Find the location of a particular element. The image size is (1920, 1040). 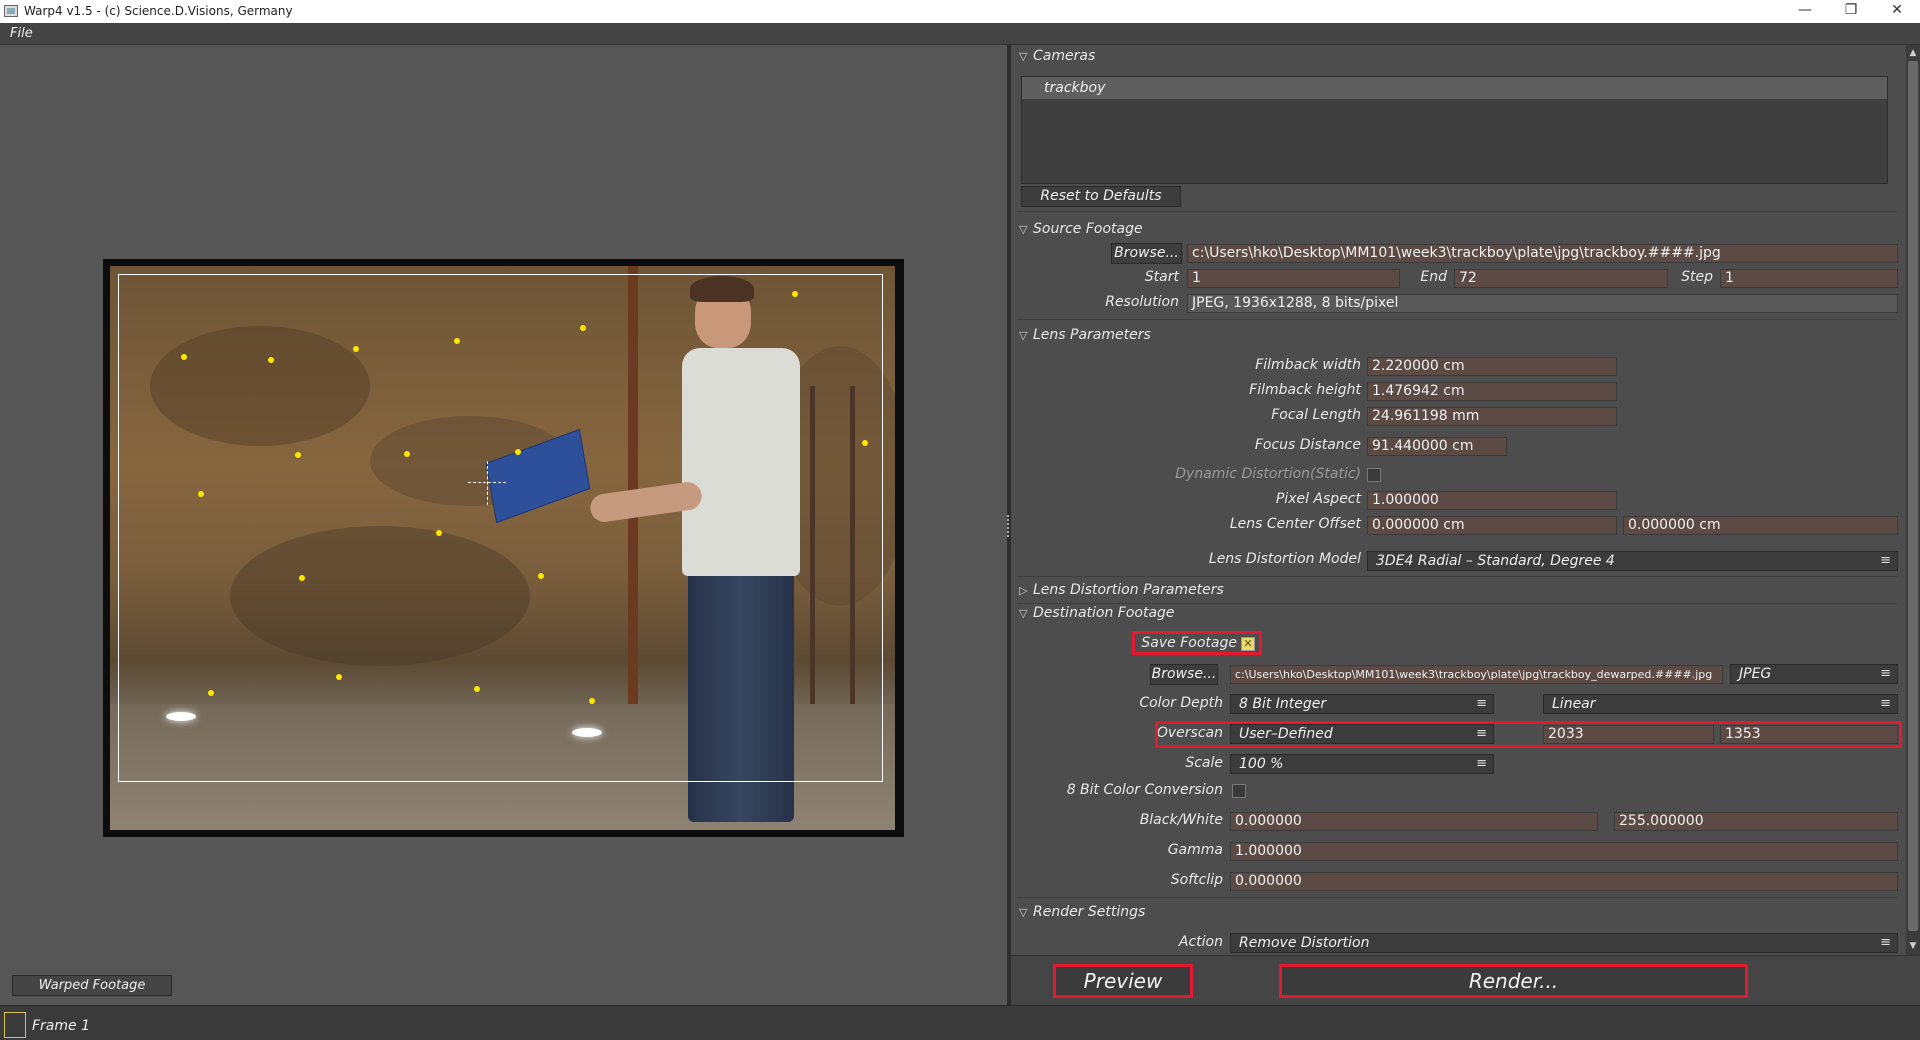

end-label: End is located at coordinates (1433, 277).